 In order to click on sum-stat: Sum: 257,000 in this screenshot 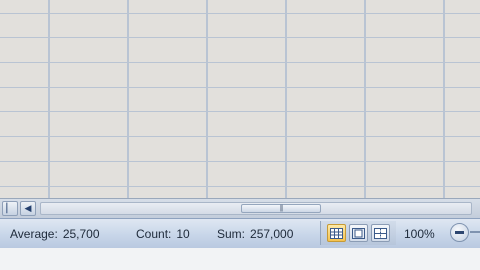, I will do `click(255, 234)`.